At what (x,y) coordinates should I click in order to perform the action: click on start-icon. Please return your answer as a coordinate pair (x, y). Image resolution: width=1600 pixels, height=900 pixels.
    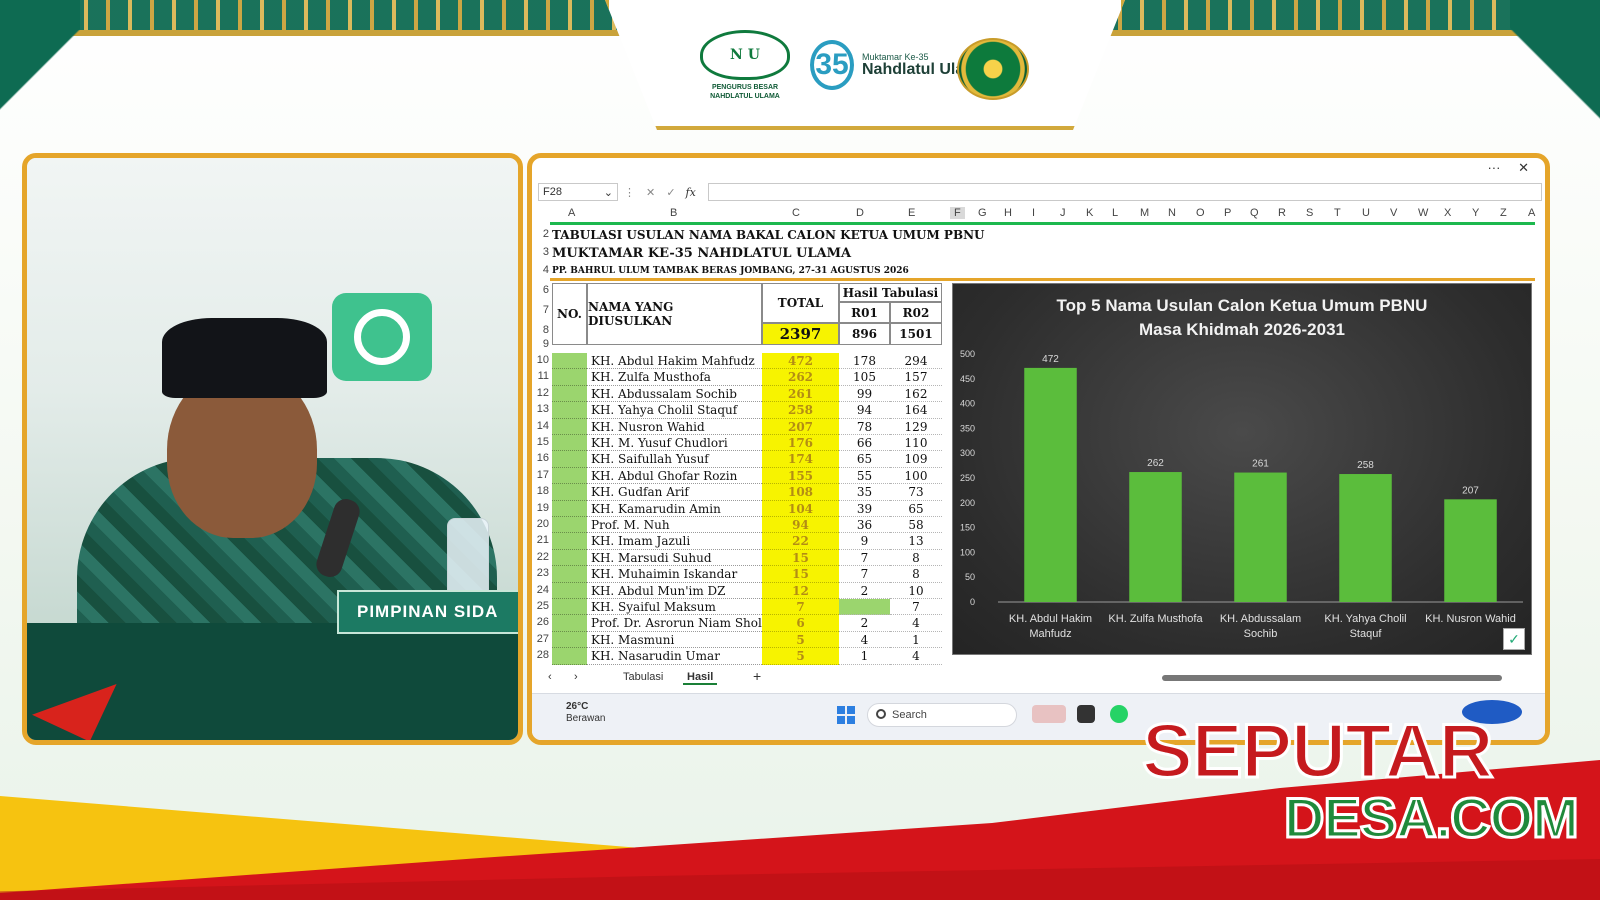
    Looking at the image, I should click on (846, 715).